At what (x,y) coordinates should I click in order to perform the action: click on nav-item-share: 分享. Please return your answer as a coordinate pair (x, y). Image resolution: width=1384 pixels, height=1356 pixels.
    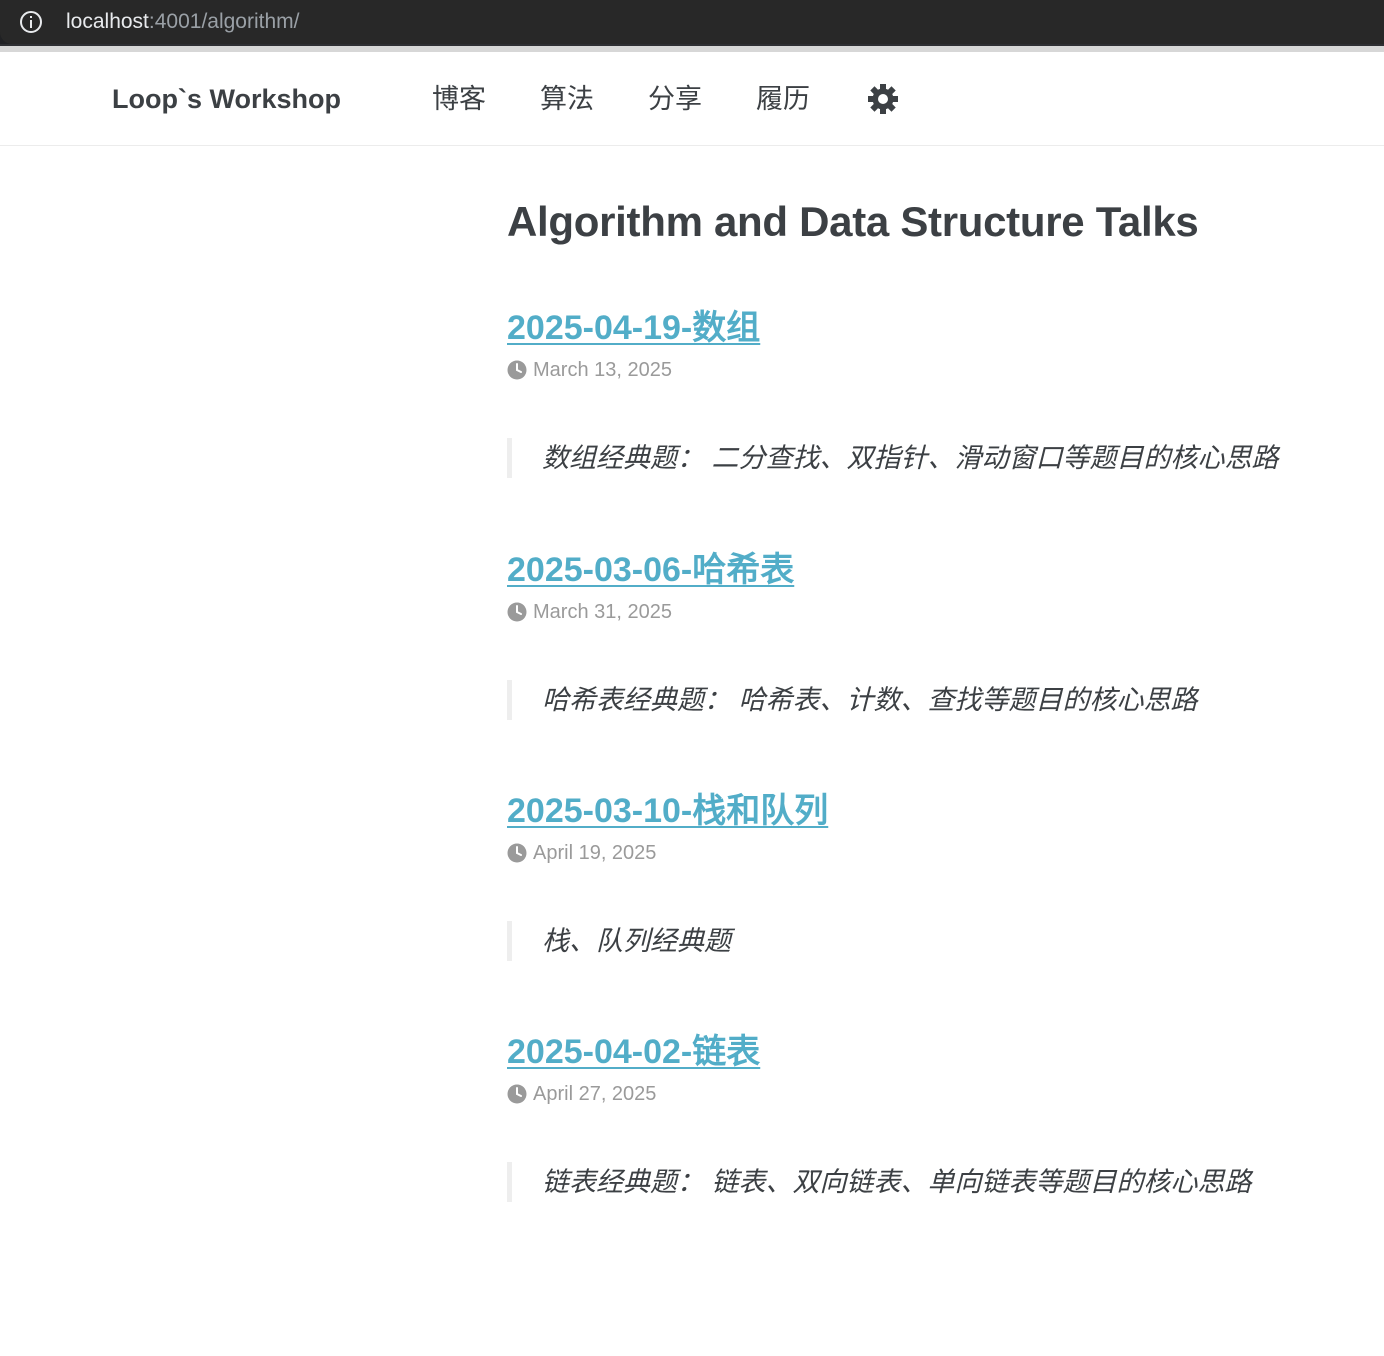
    Looking at the image, I should click on (675, 99).